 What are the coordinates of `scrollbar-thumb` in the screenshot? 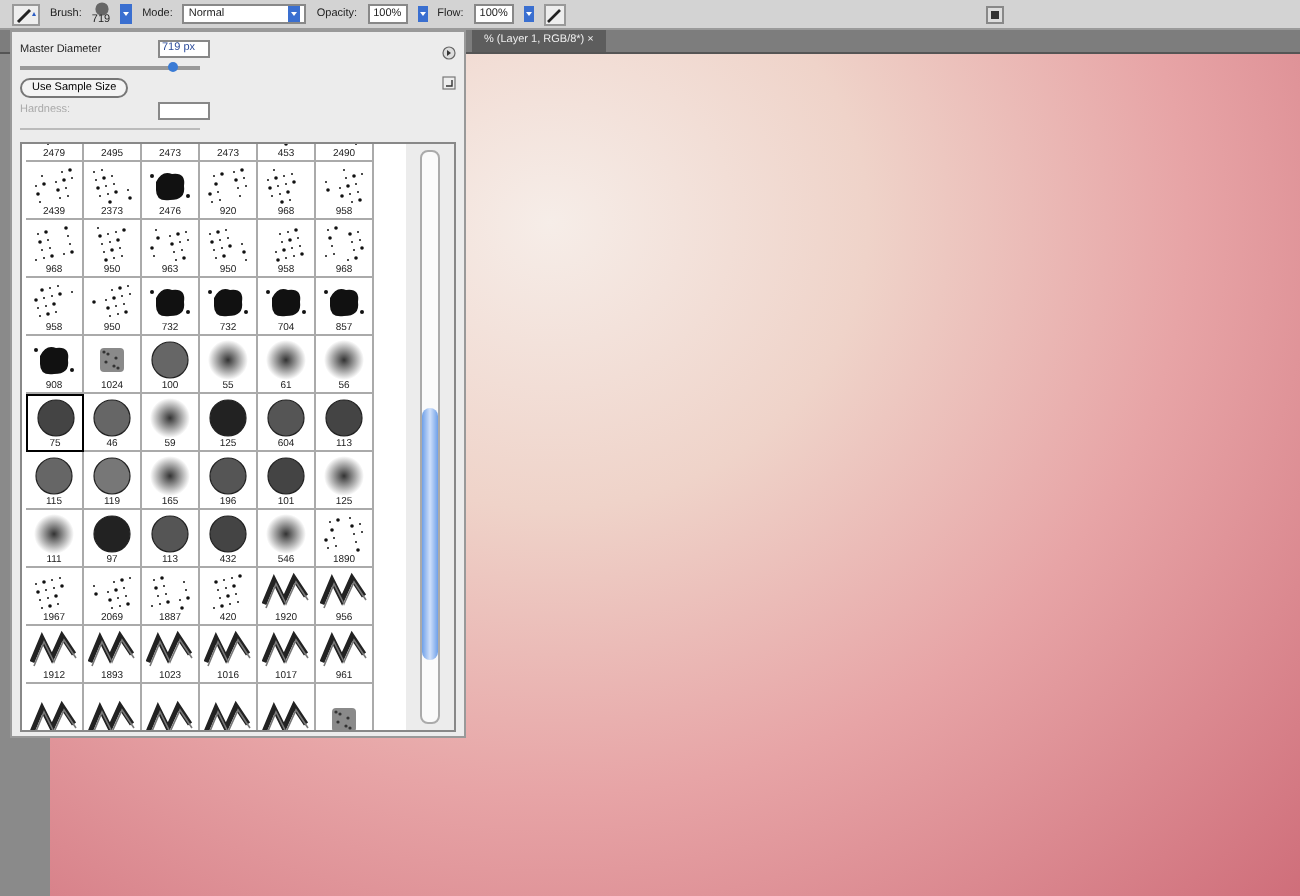 It's located at (430, 534).